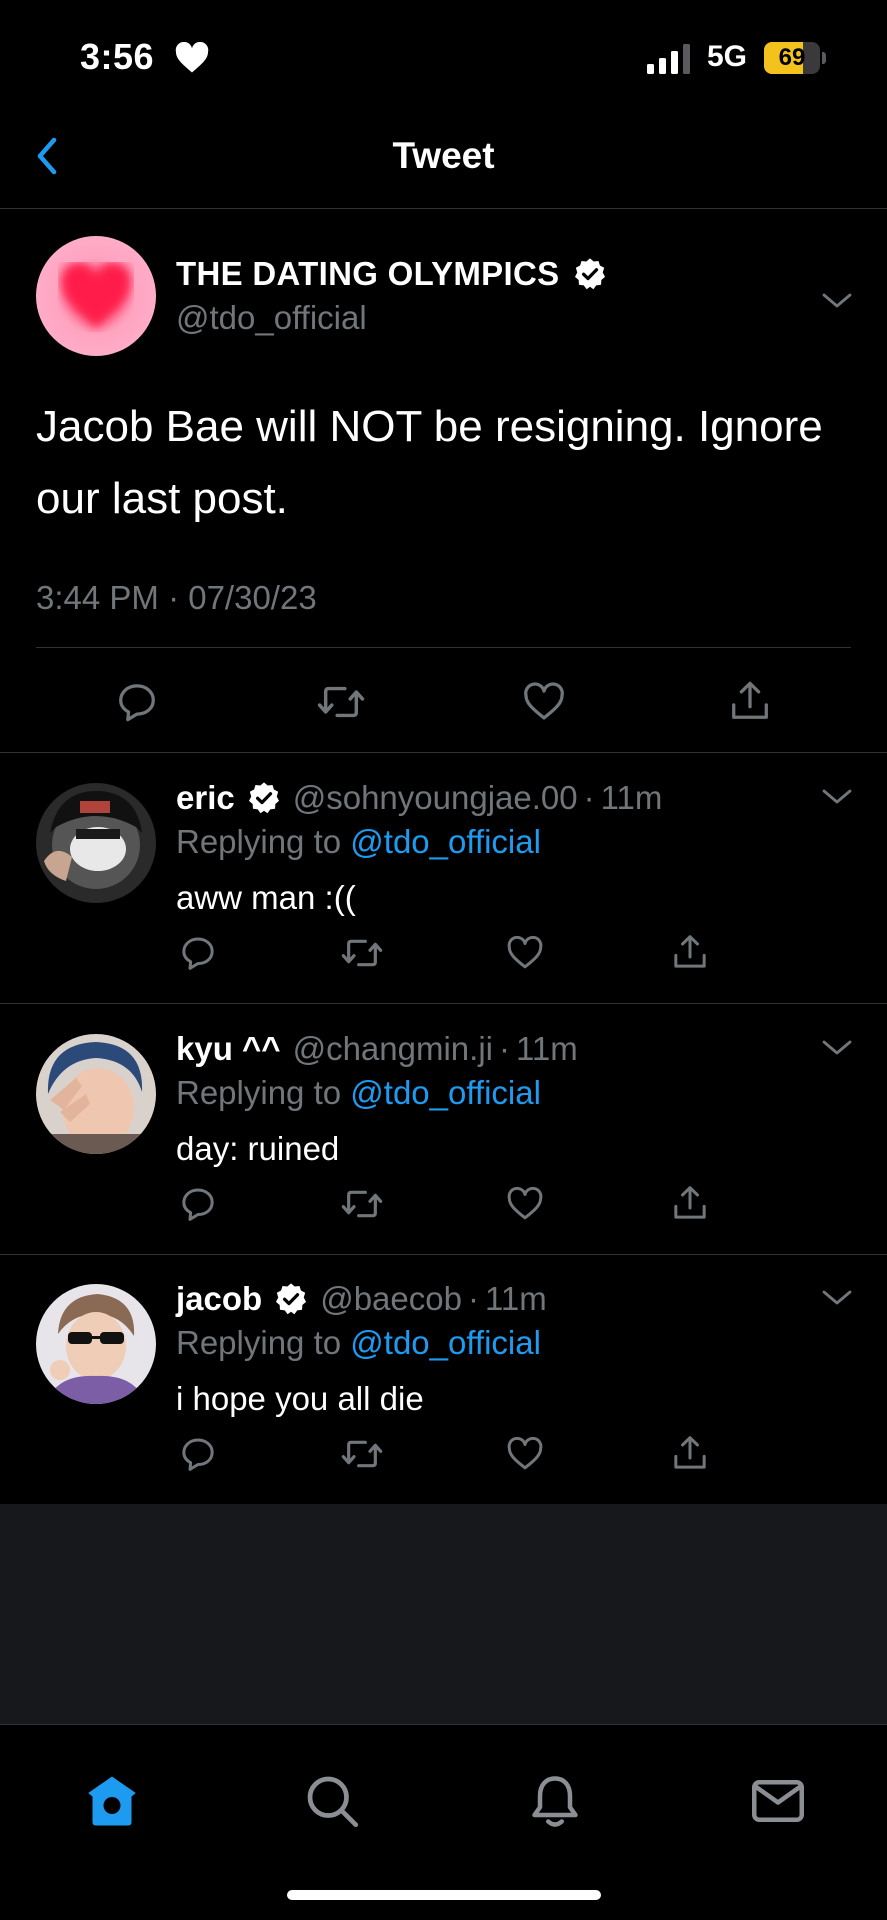  Describe the element at coordinates (258, 1148) in the screenshot. I see `reply-text: day: ruined` at that location.